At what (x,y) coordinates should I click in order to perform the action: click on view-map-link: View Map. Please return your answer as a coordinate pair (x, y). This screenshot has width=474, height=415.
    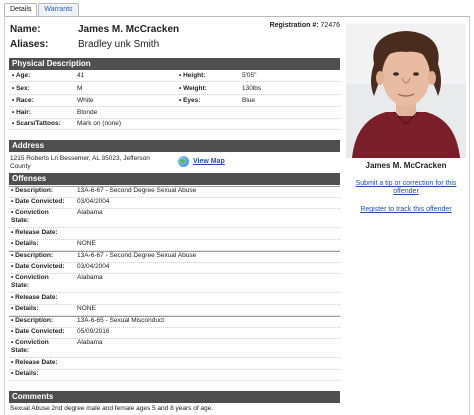
    Looking at the image, I should click on (201, 161).